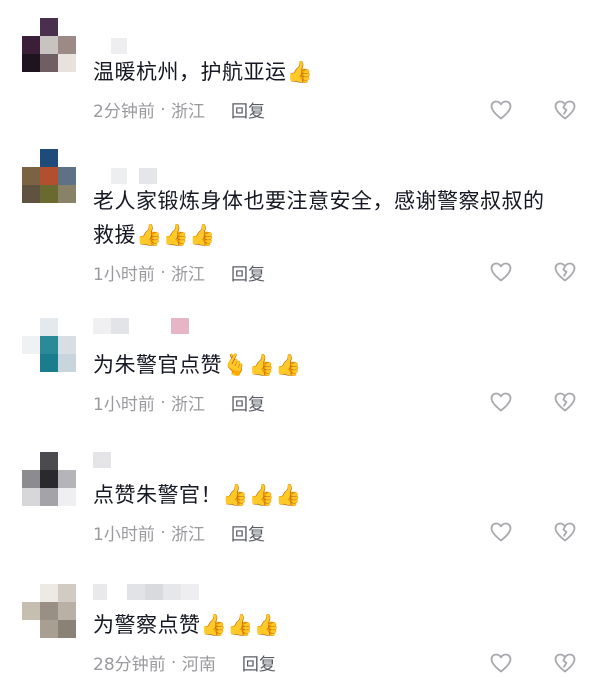  I want to click on comment-meta: 28分钟前 · 河南 回复, so click(184, 663).